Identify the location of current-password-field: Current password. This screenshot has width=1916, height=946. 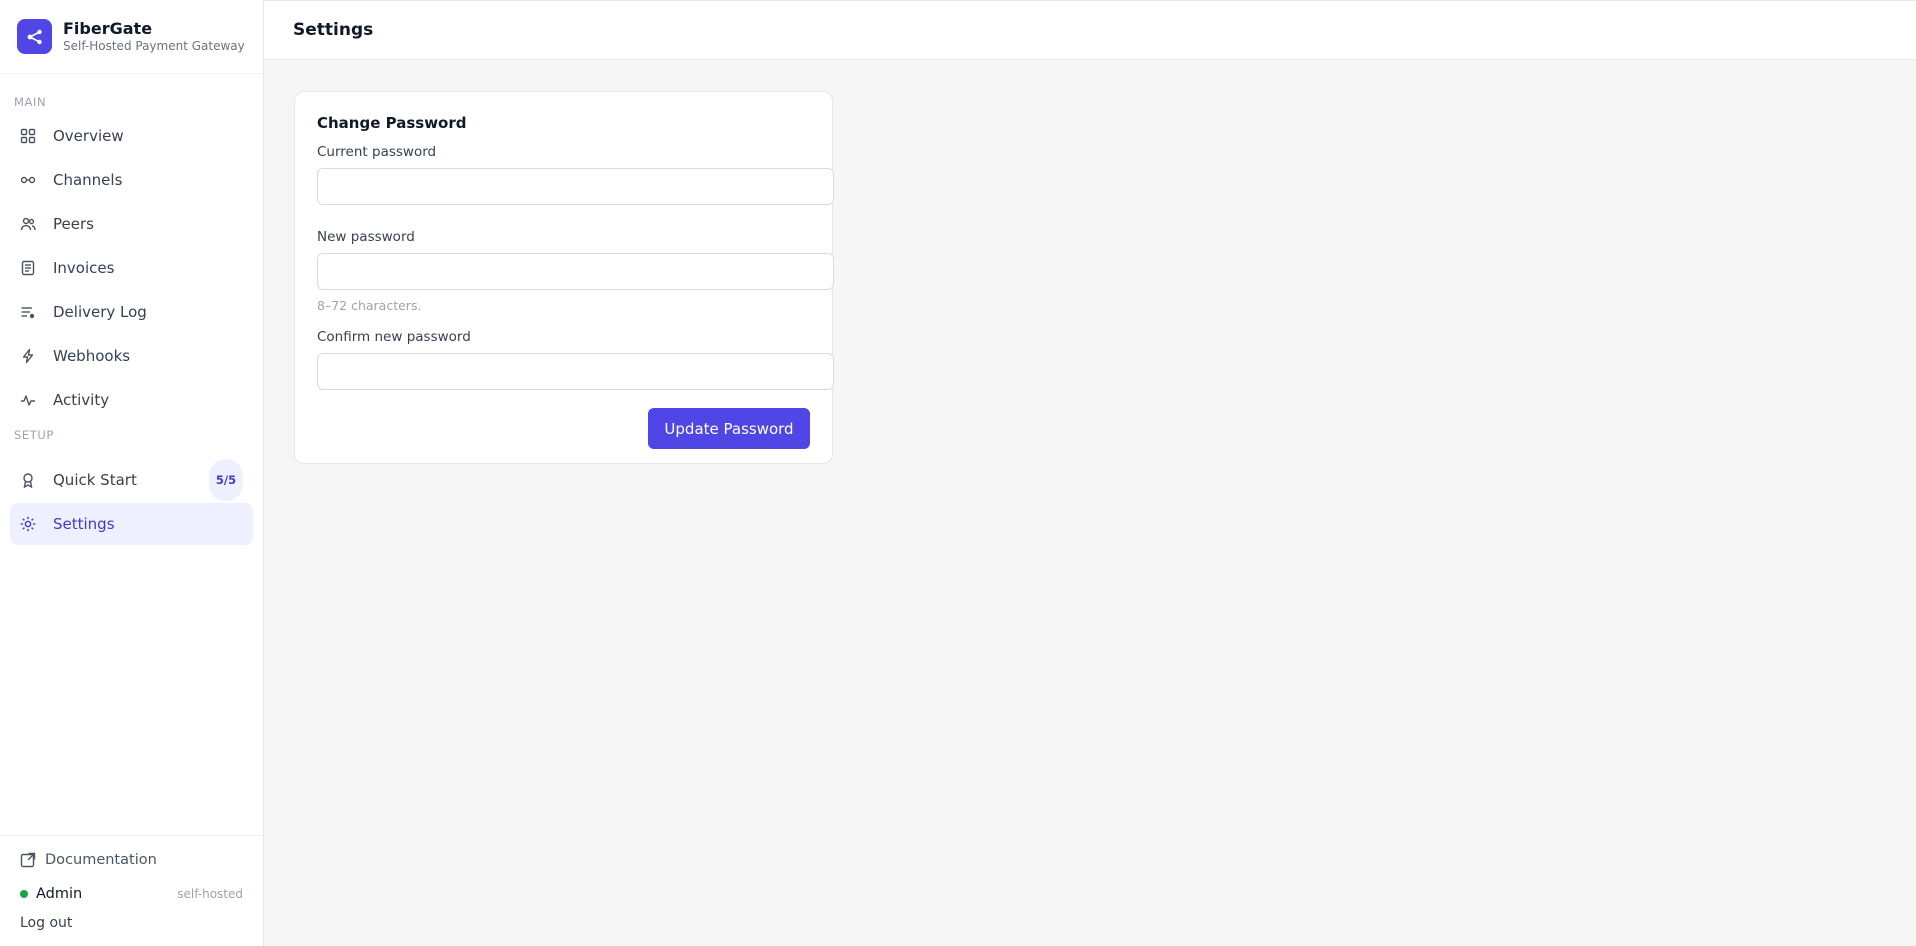
(575, 174).